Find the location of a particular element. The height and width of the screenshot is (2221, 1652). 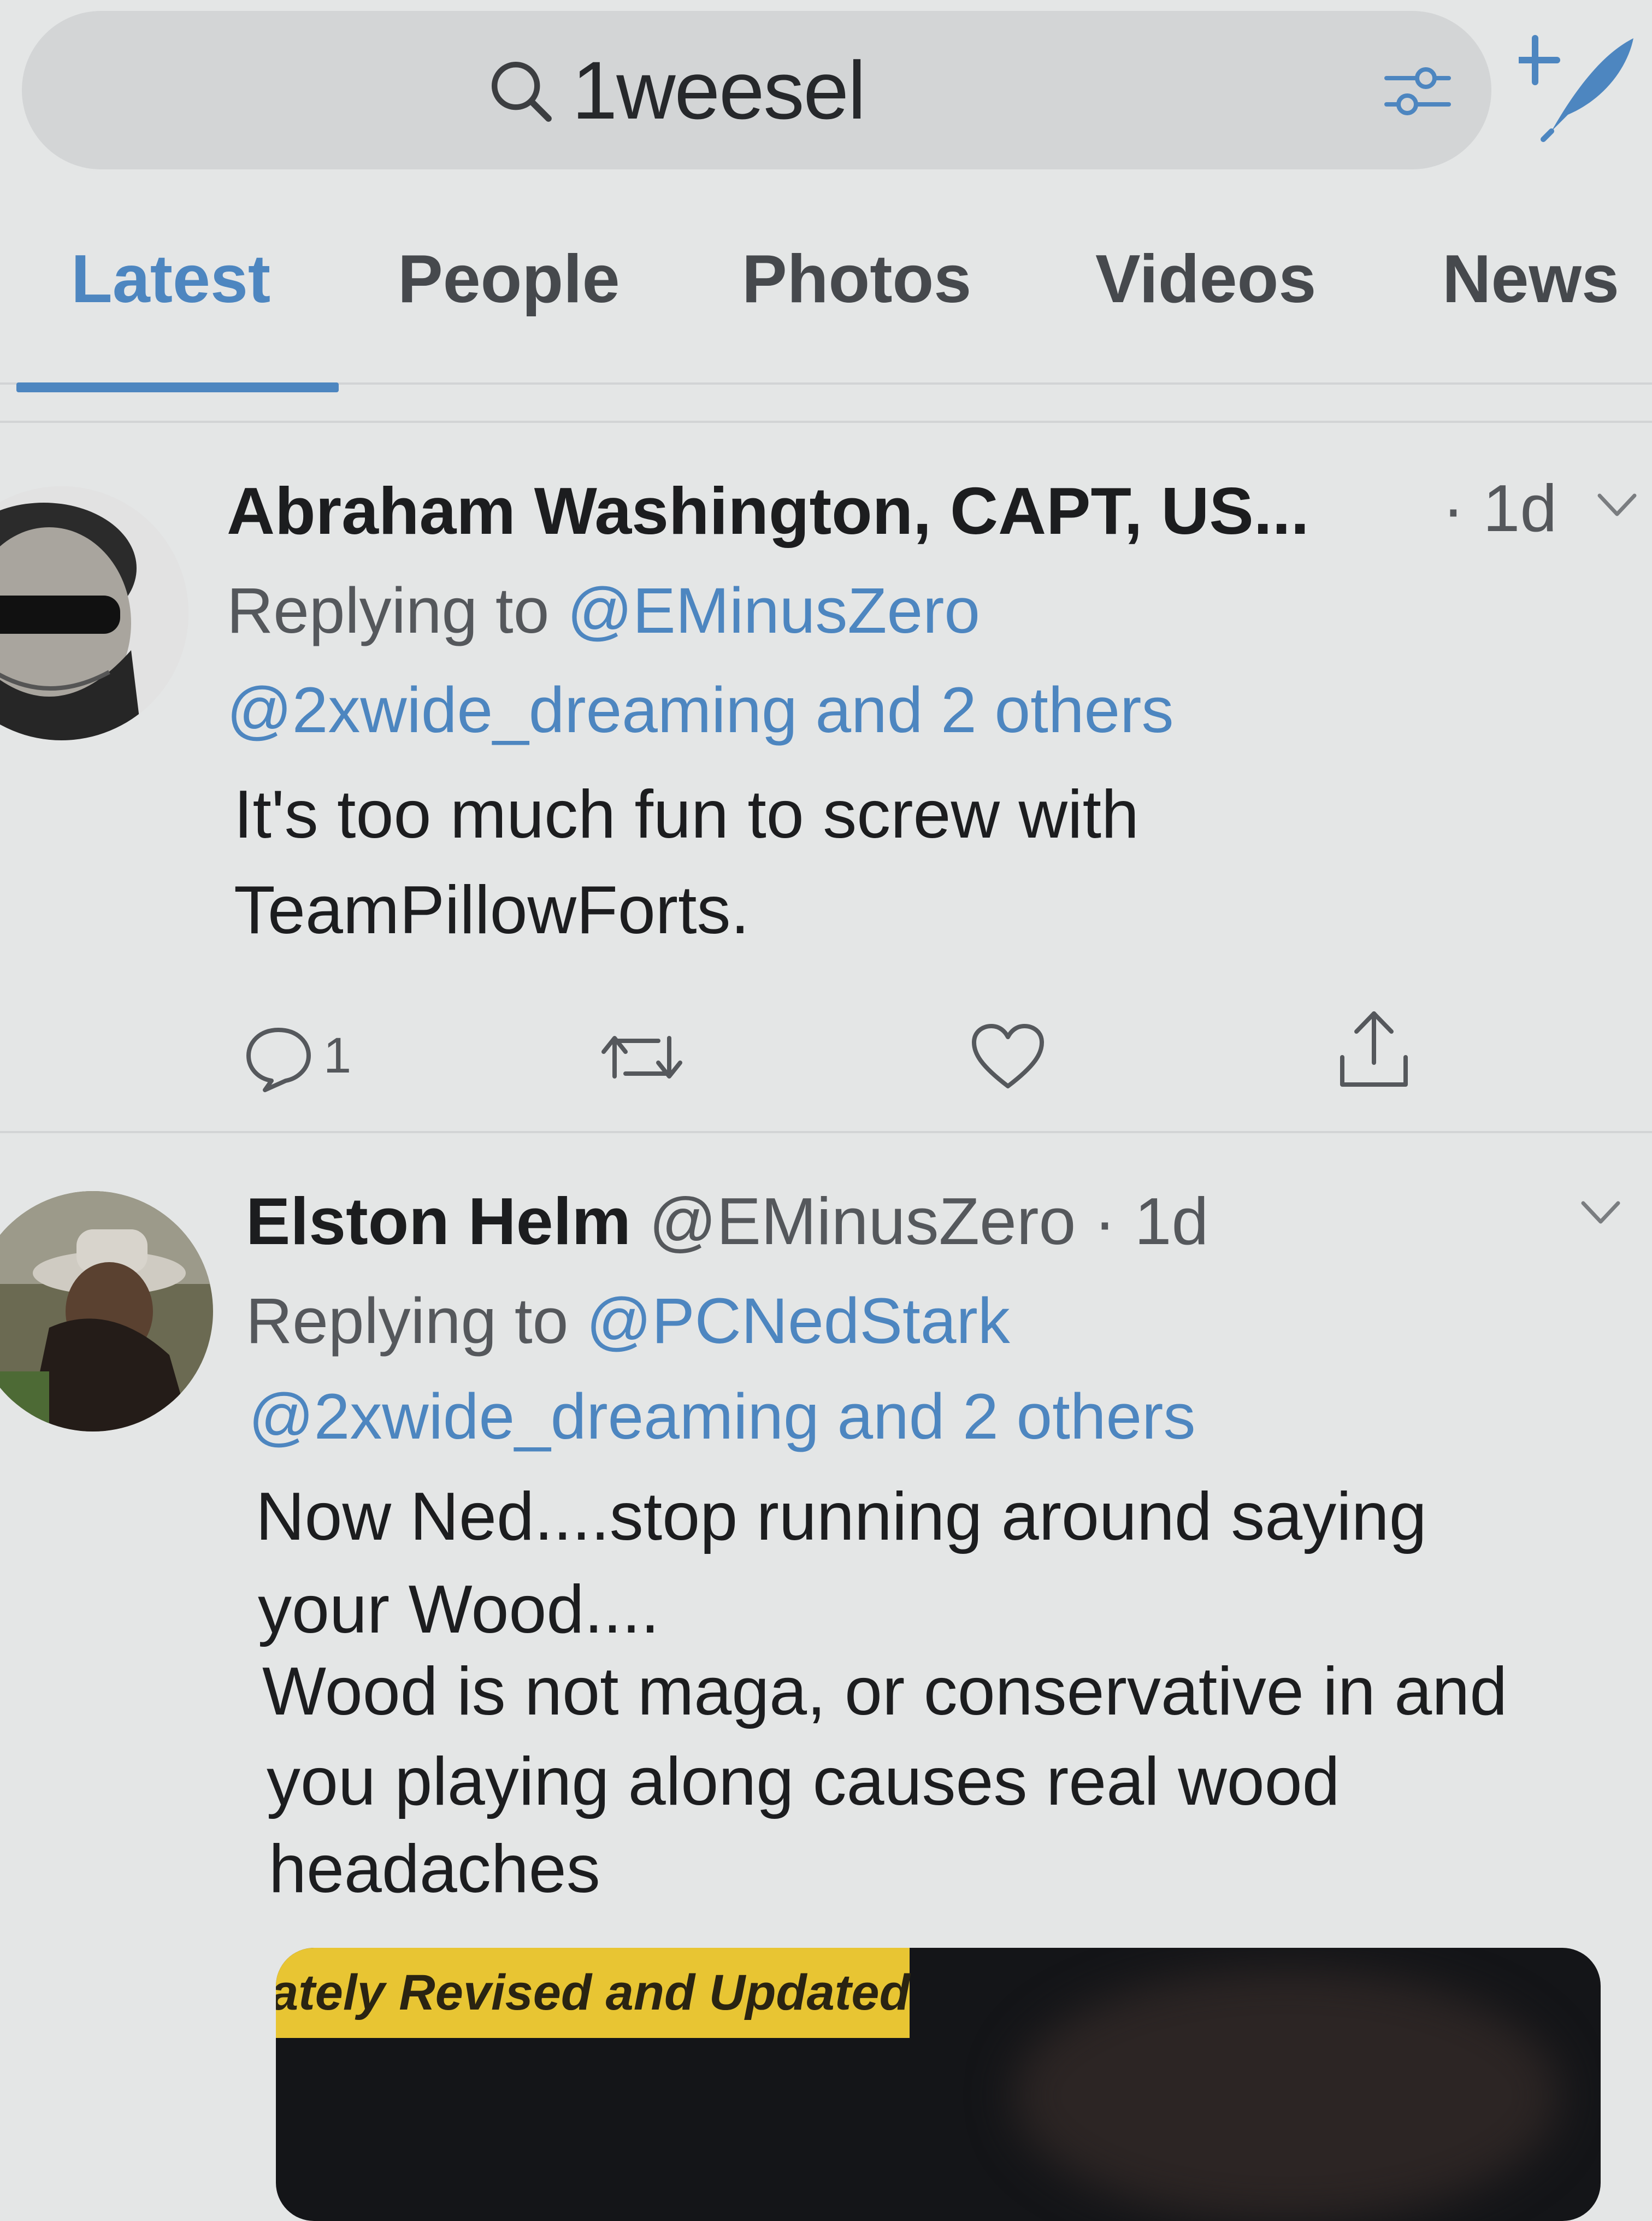

tweet-author-handle: @EMinusZero is located at coordinates (862, 1221).